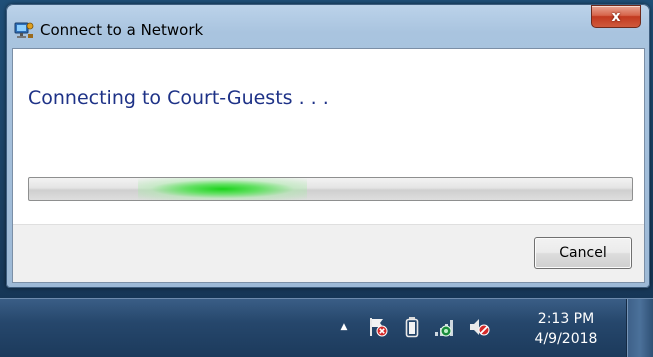 The width and height of the screenshot is (653, 357). I want to click on network-connecting-icon, so click(444, 328).